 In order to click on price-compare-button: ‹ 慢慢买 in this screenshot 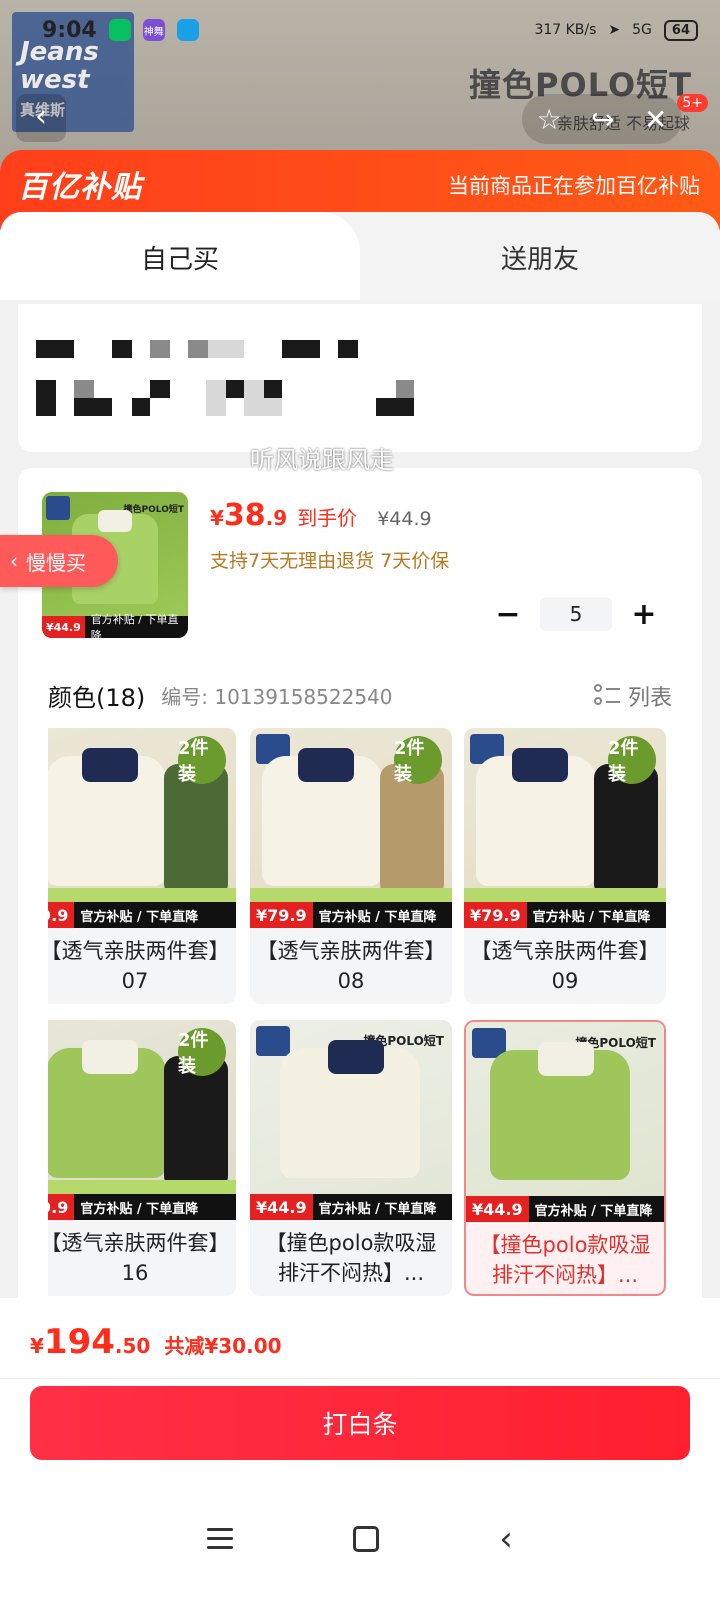, I will do `click(59, 561)`.